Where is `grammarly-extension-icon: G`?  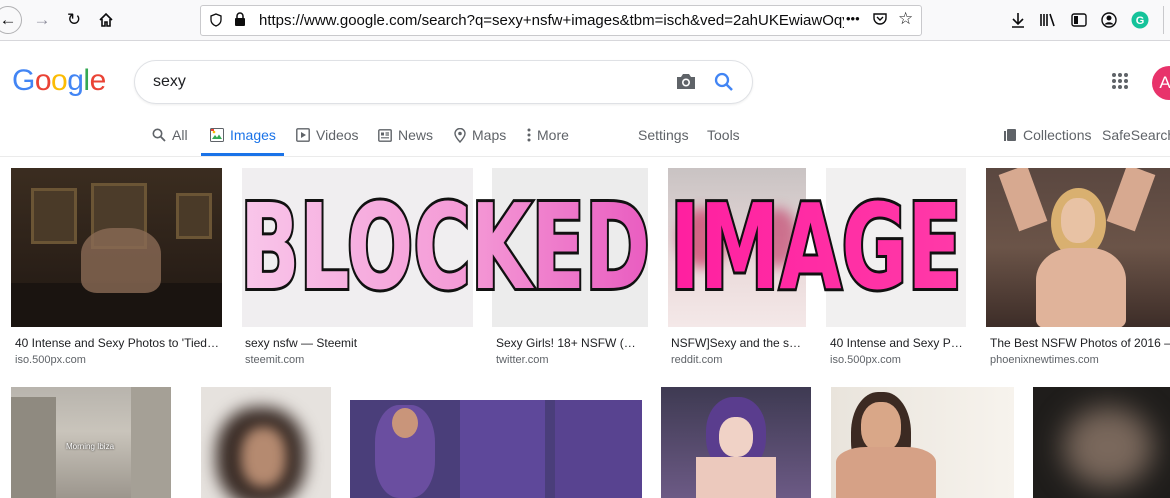
grammarly-extension-icon: G is located at coordinates (1140, 20).